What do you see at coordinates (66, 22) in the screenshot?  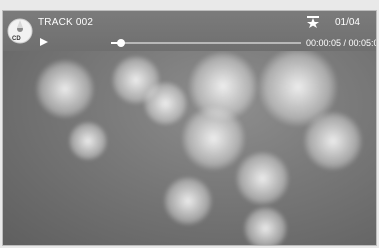 I see `track-title: TRACK 002` at bounding box center [66, 22].